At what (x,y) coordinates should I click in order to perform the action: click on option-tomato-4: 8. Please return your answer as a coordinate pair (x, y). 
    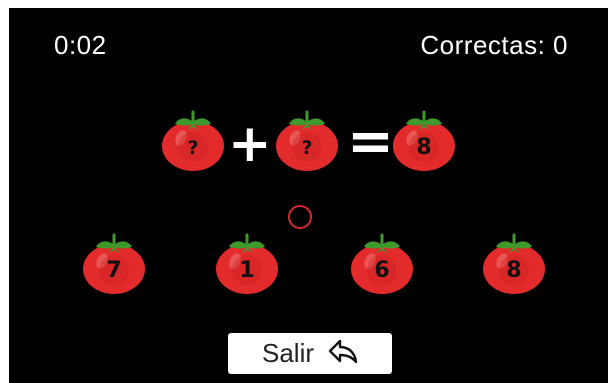
    Looking at the image, I should click on (514, 259).